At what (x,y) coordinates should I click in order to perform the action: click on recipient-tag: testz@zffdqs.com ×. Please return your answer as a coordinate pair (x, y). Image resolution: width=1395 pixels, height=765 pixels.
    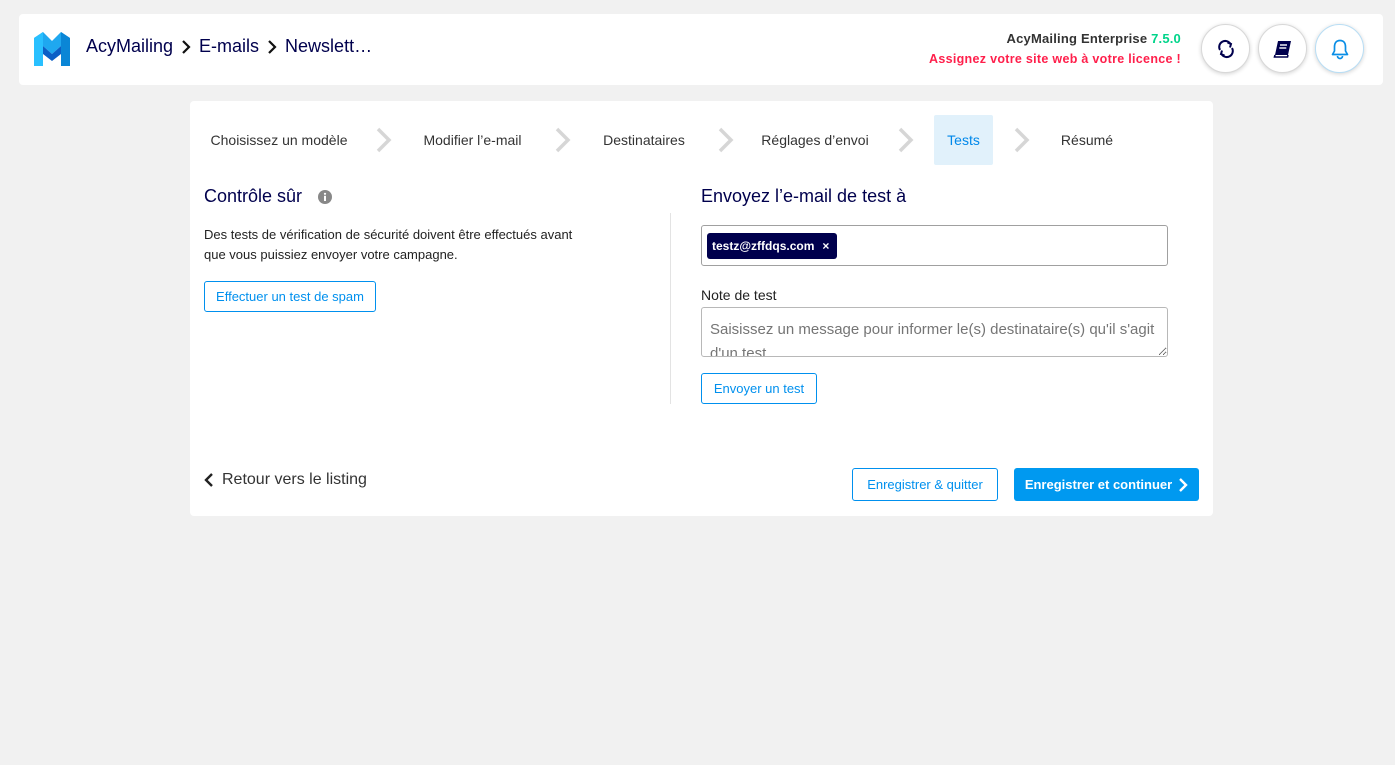
    Looking at the image, I should click on (772, 246).